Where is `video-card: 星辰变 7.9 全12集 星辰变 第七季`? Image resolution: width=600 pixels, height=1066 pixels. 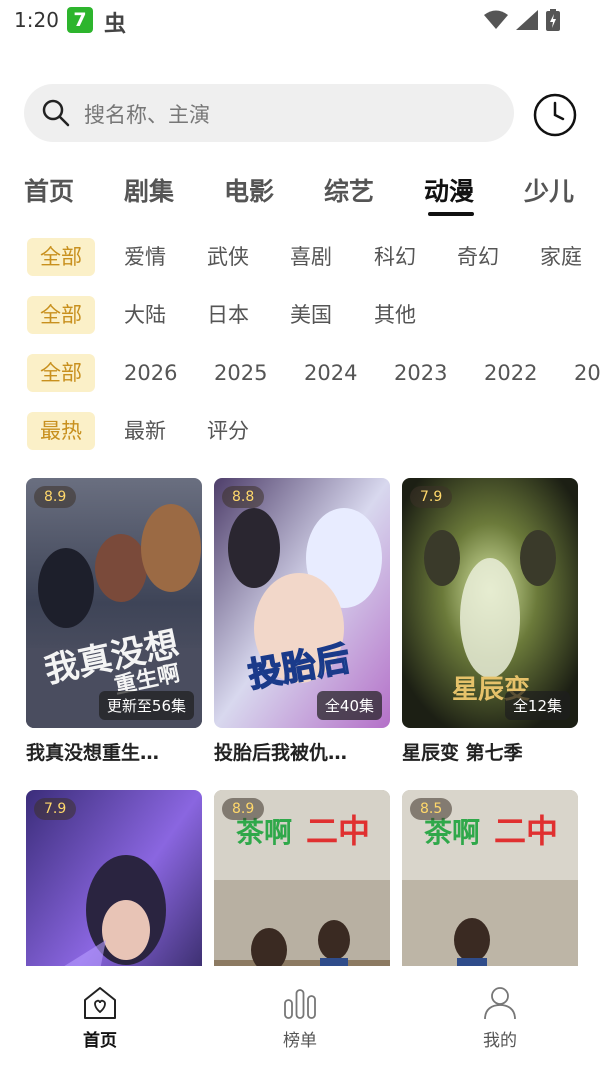
video-card: 星辰变 7.9 全12集 星辰变 第七季 is located at coordinates (490, 621).